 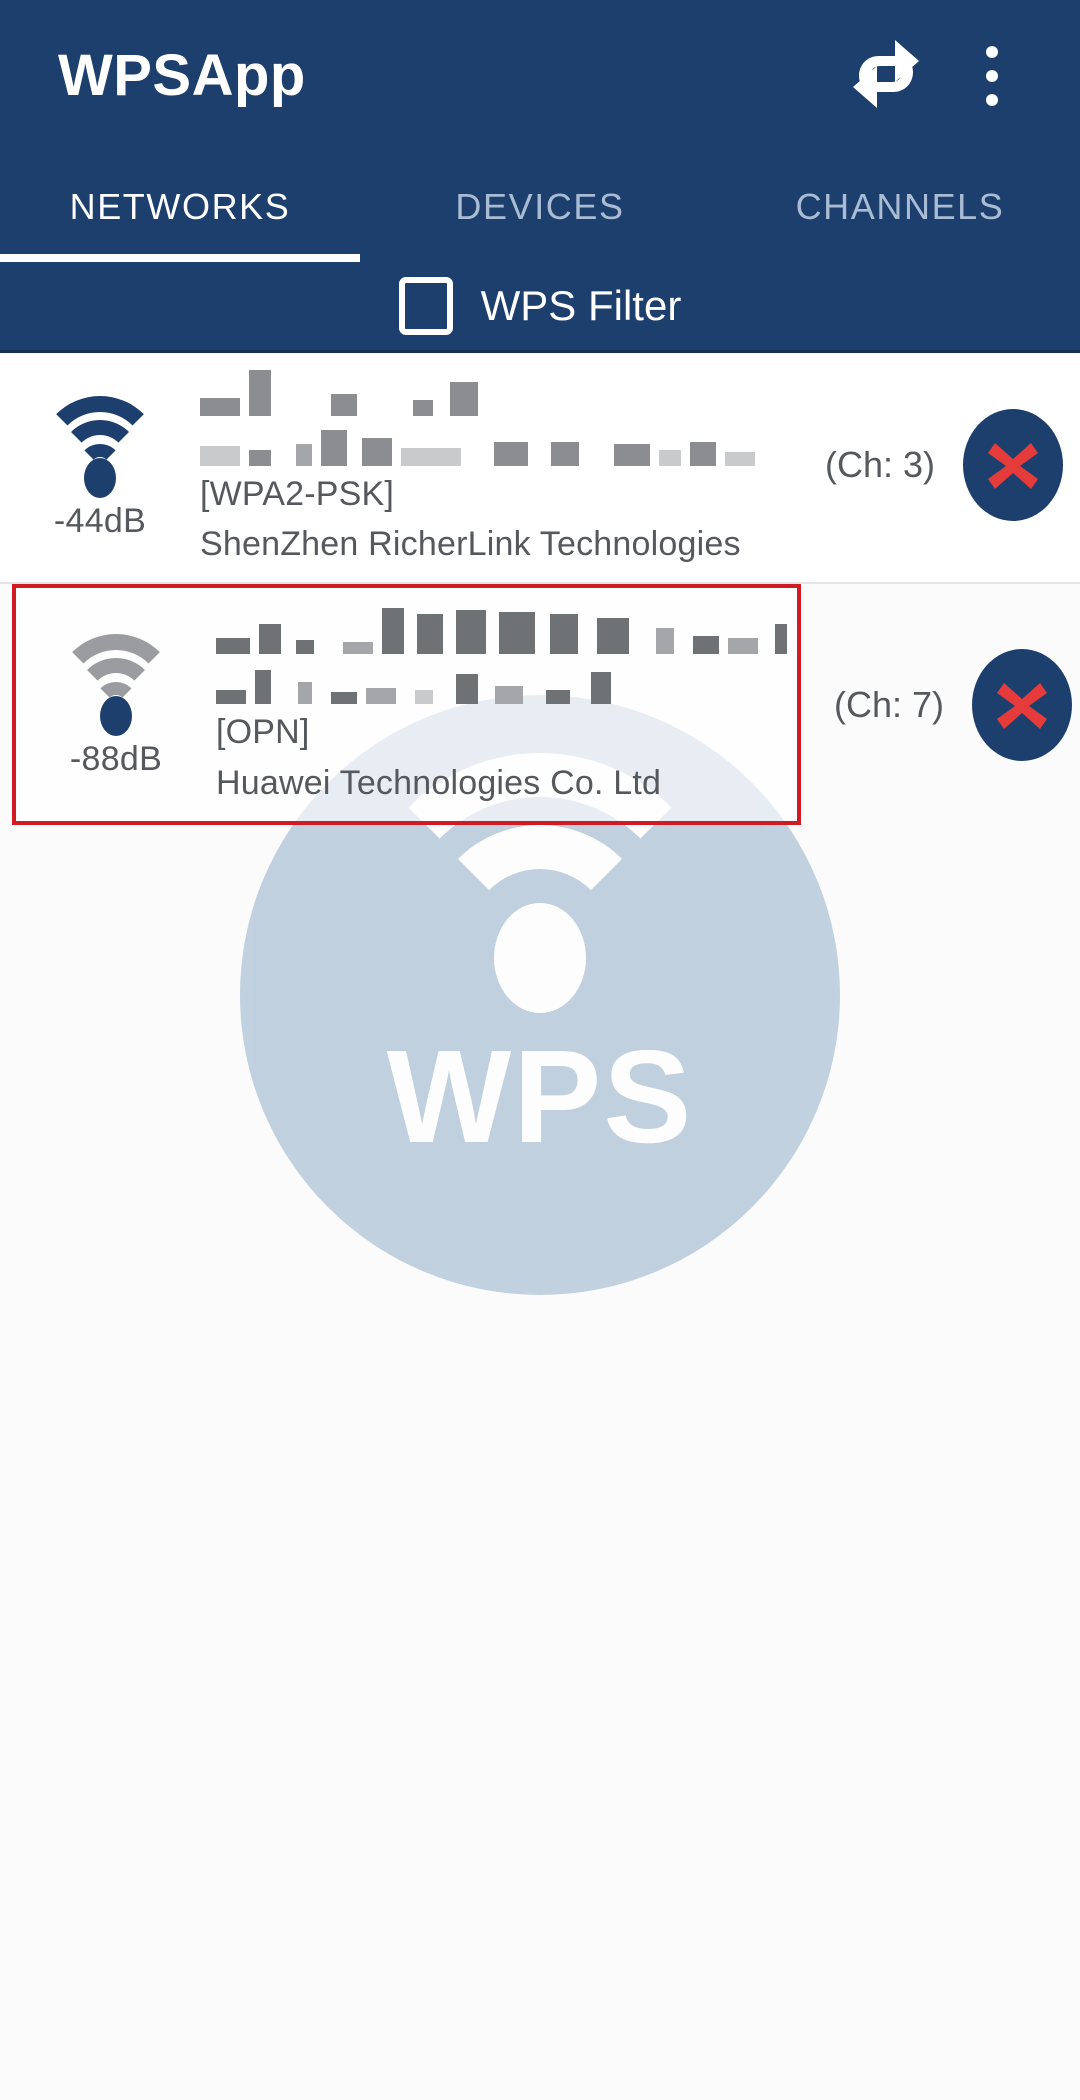 I want to click on network-row: -88dB [OPN] Huawei Technologies Co. Ltd, so click(x=406, y=704).